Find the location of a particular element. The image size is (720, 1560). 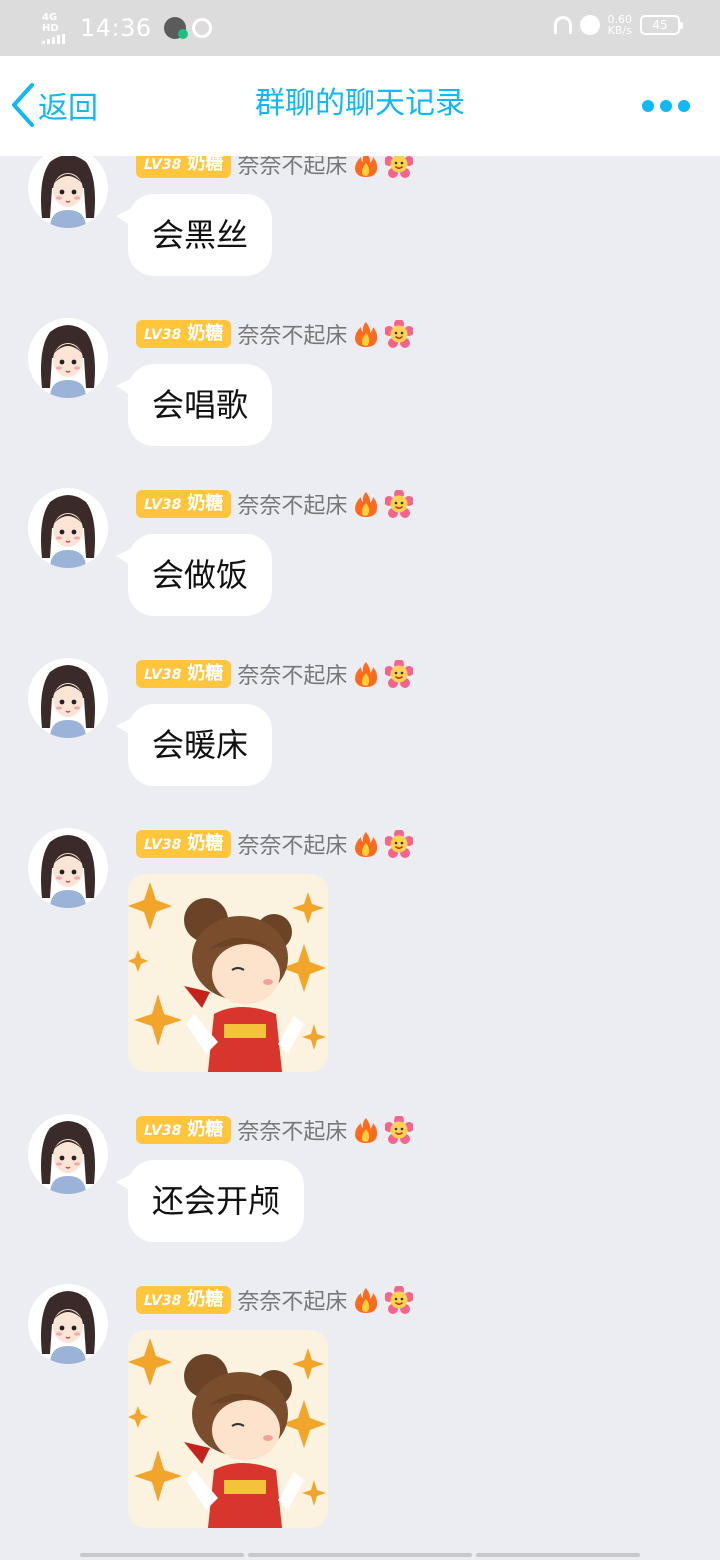

status-time: 14:36 is located at coordinates (116, 28).